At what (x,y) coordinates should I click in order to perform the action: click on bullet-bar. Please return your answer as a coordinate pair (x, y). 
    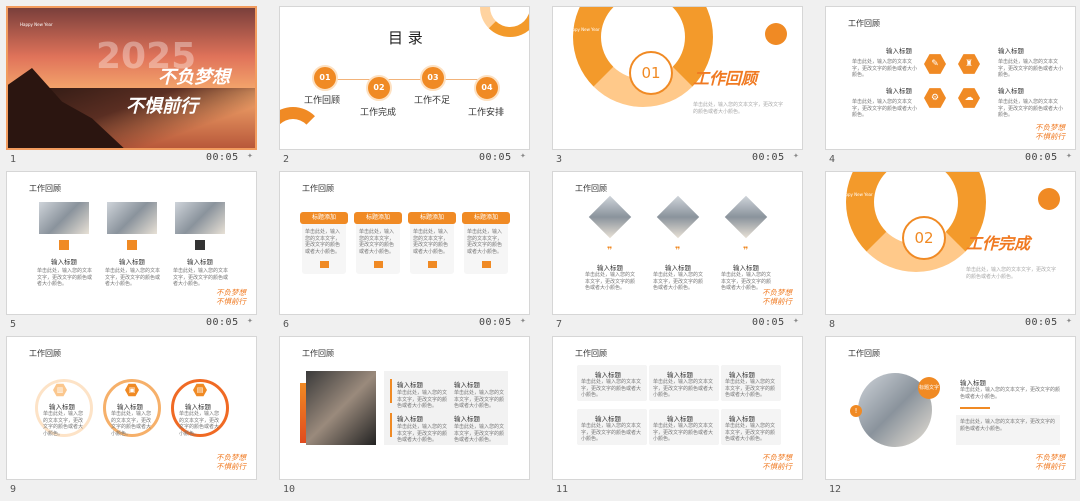
    Looking at the image, I should click on (391, 391).